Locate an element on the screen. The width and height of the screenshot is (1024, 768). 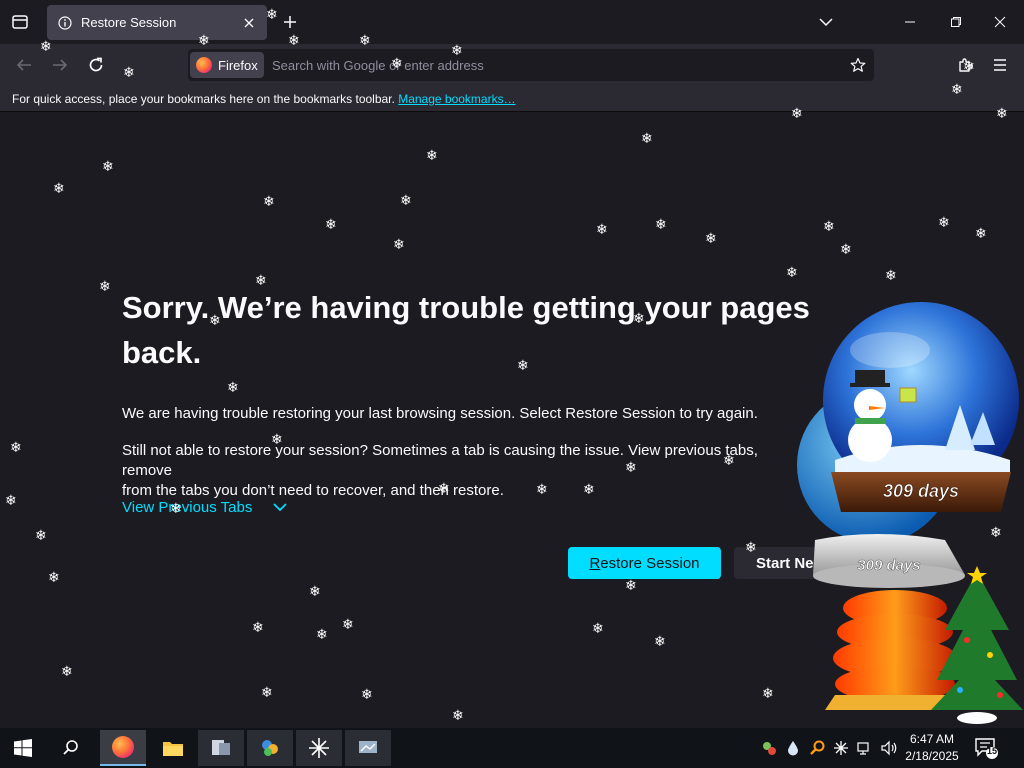
back-icon is located at coordinates (24, 65).